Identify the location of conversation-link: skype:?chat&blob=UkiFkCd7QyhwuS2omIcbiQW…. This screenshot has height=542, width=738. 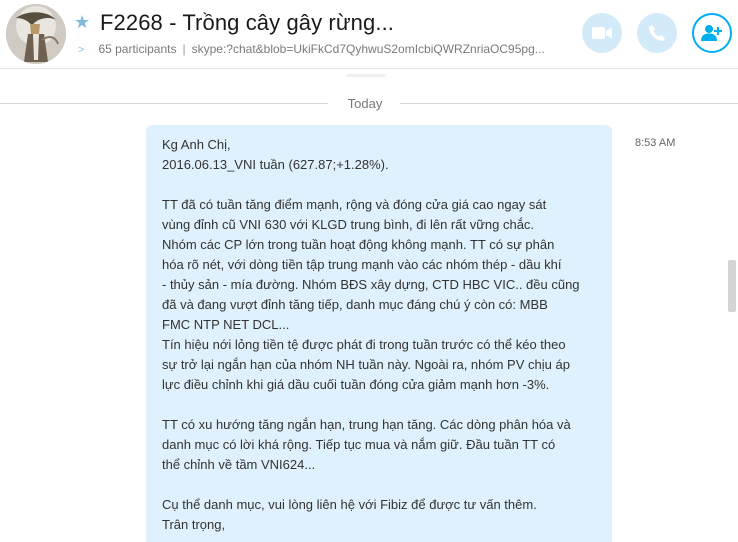
(368, 49).